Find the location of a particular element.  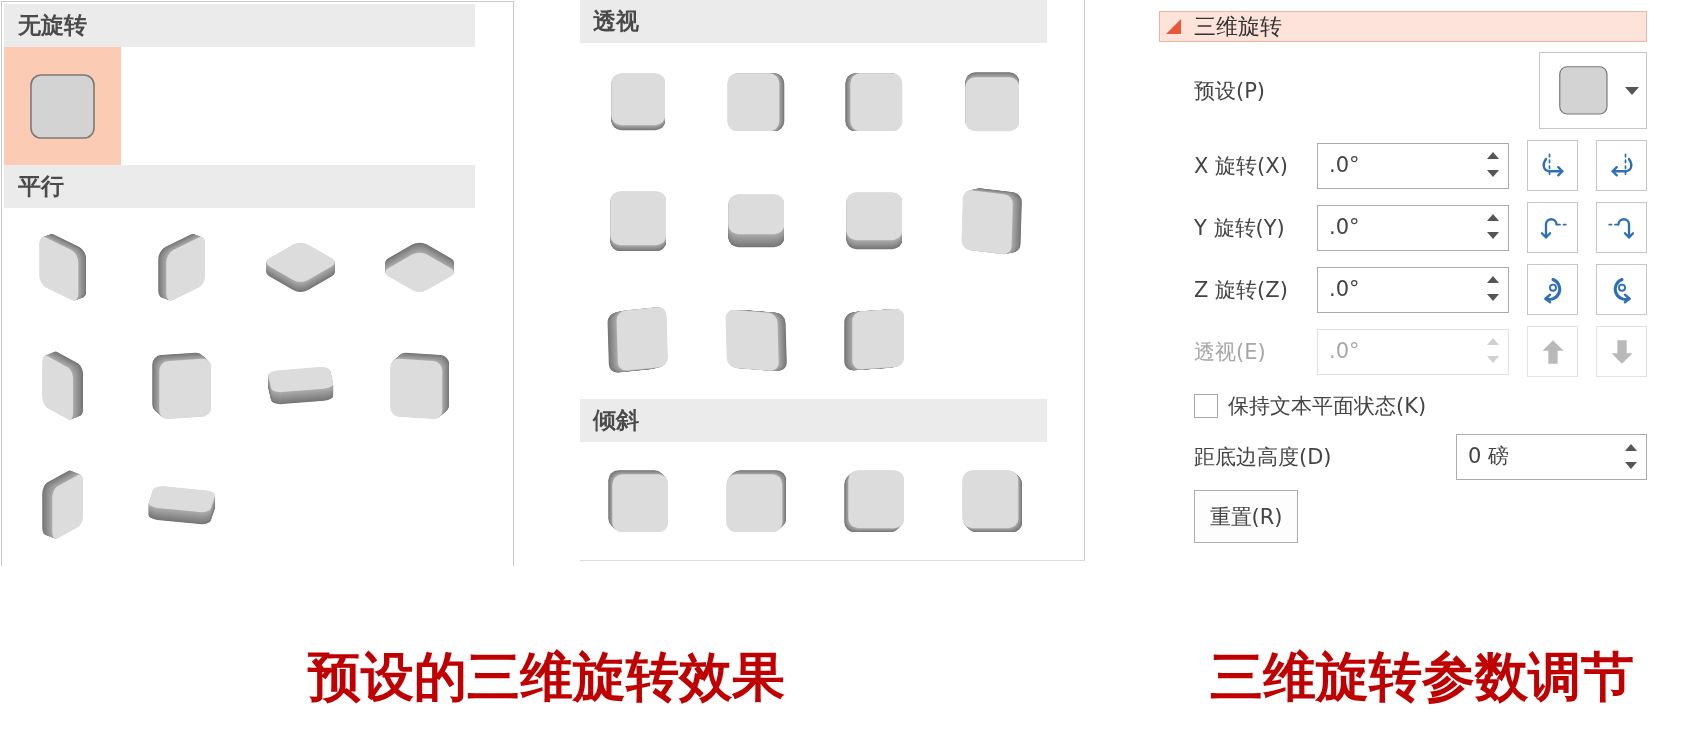

rotate-down-button is located at coordinates (1621, 227).